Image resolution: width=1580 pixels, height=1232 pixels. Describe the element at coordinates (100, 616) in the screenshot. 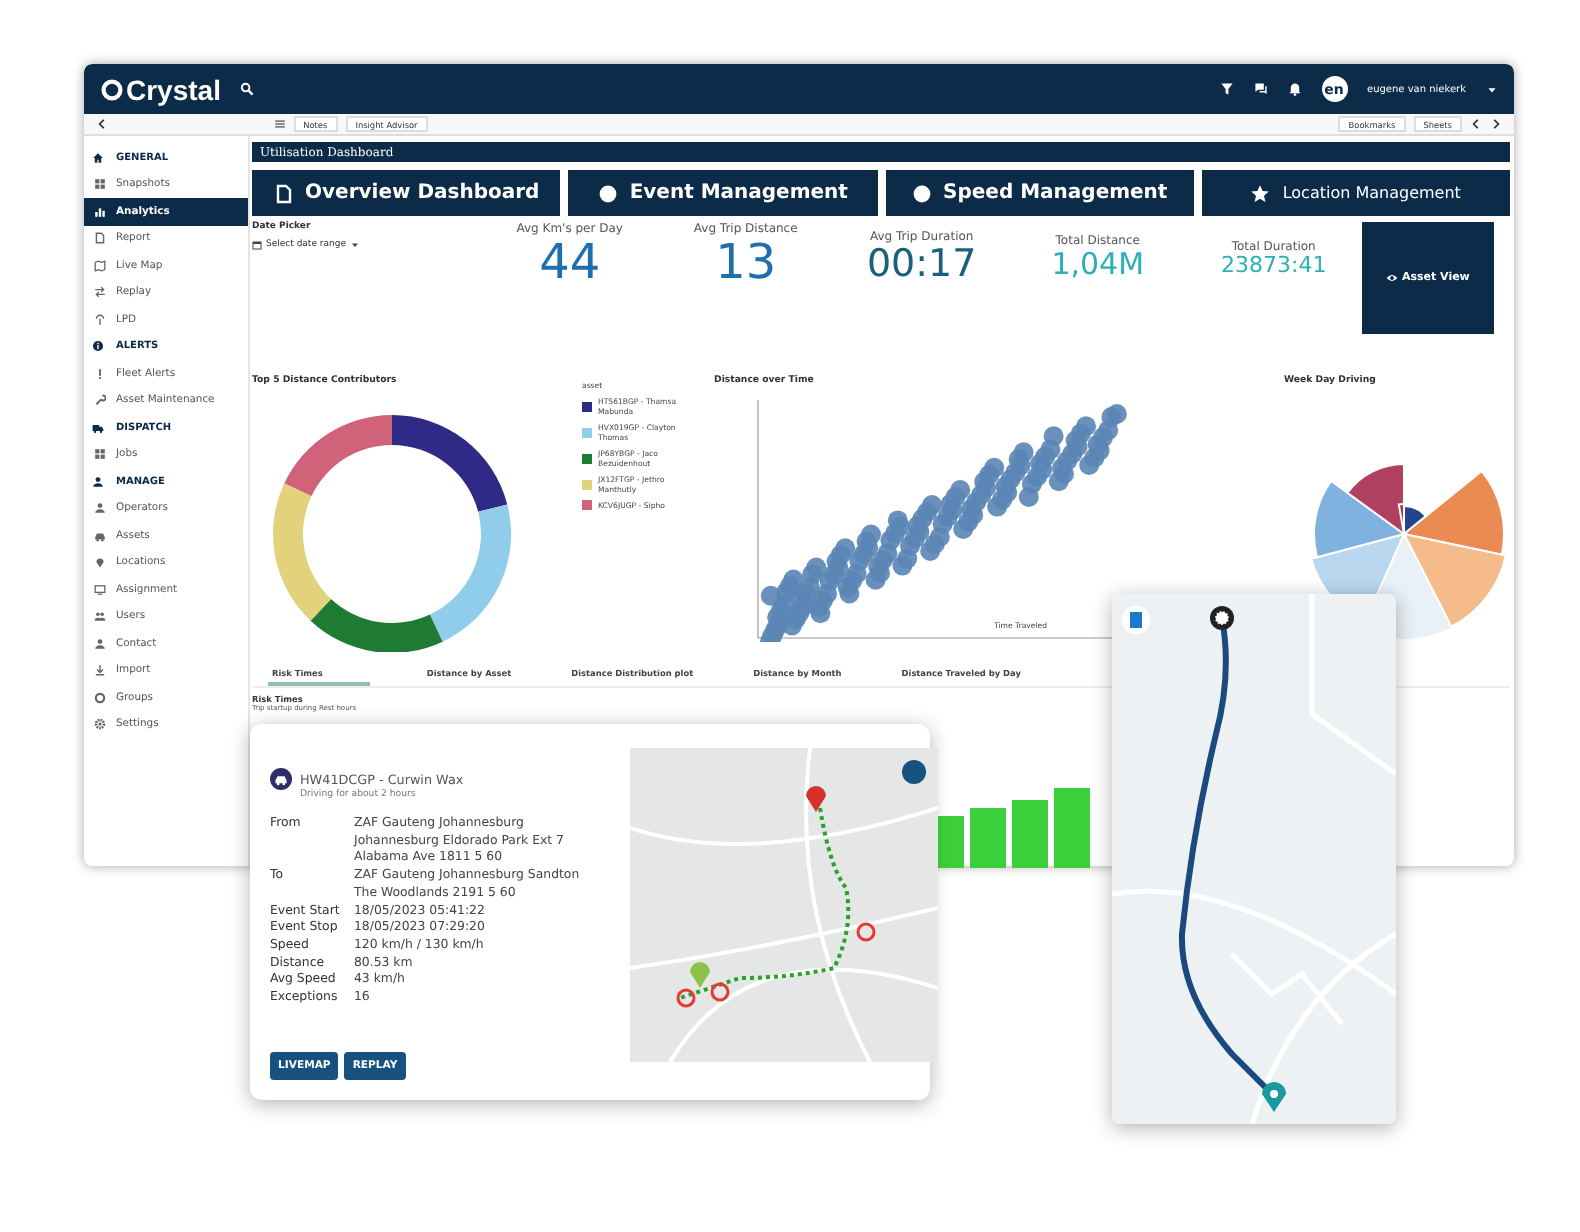

I see `people-icon` at that location.